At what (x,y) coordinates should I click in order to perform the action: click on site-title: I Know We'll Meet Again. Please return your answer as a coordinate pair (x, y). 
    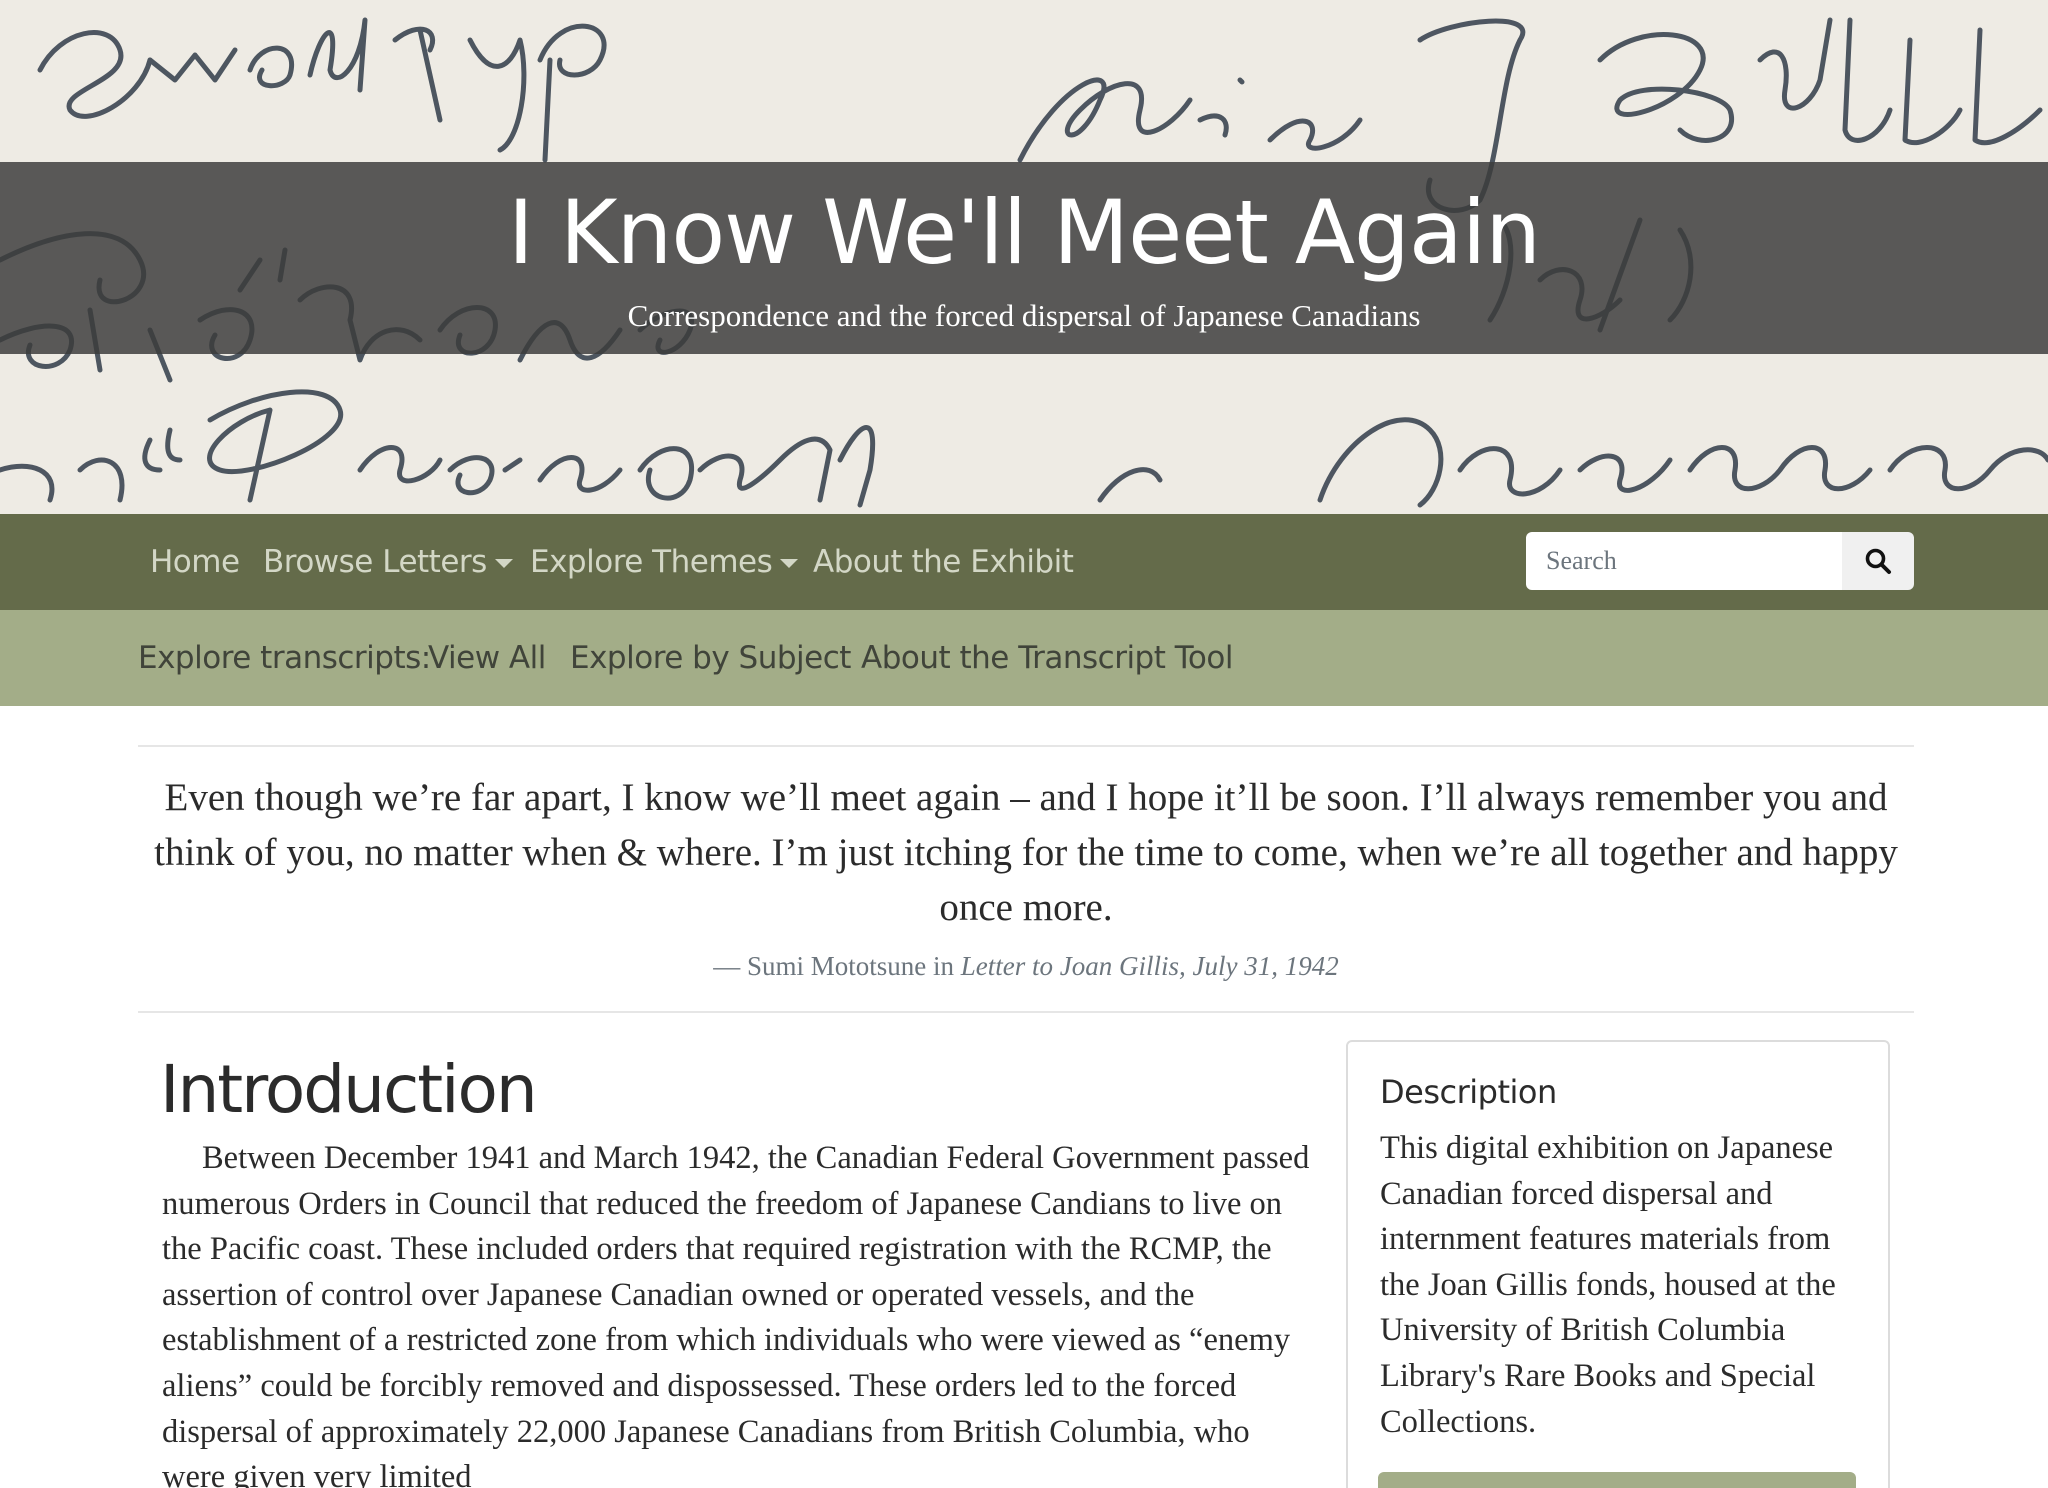
    Looking at the image, I should click on (1024, 233).